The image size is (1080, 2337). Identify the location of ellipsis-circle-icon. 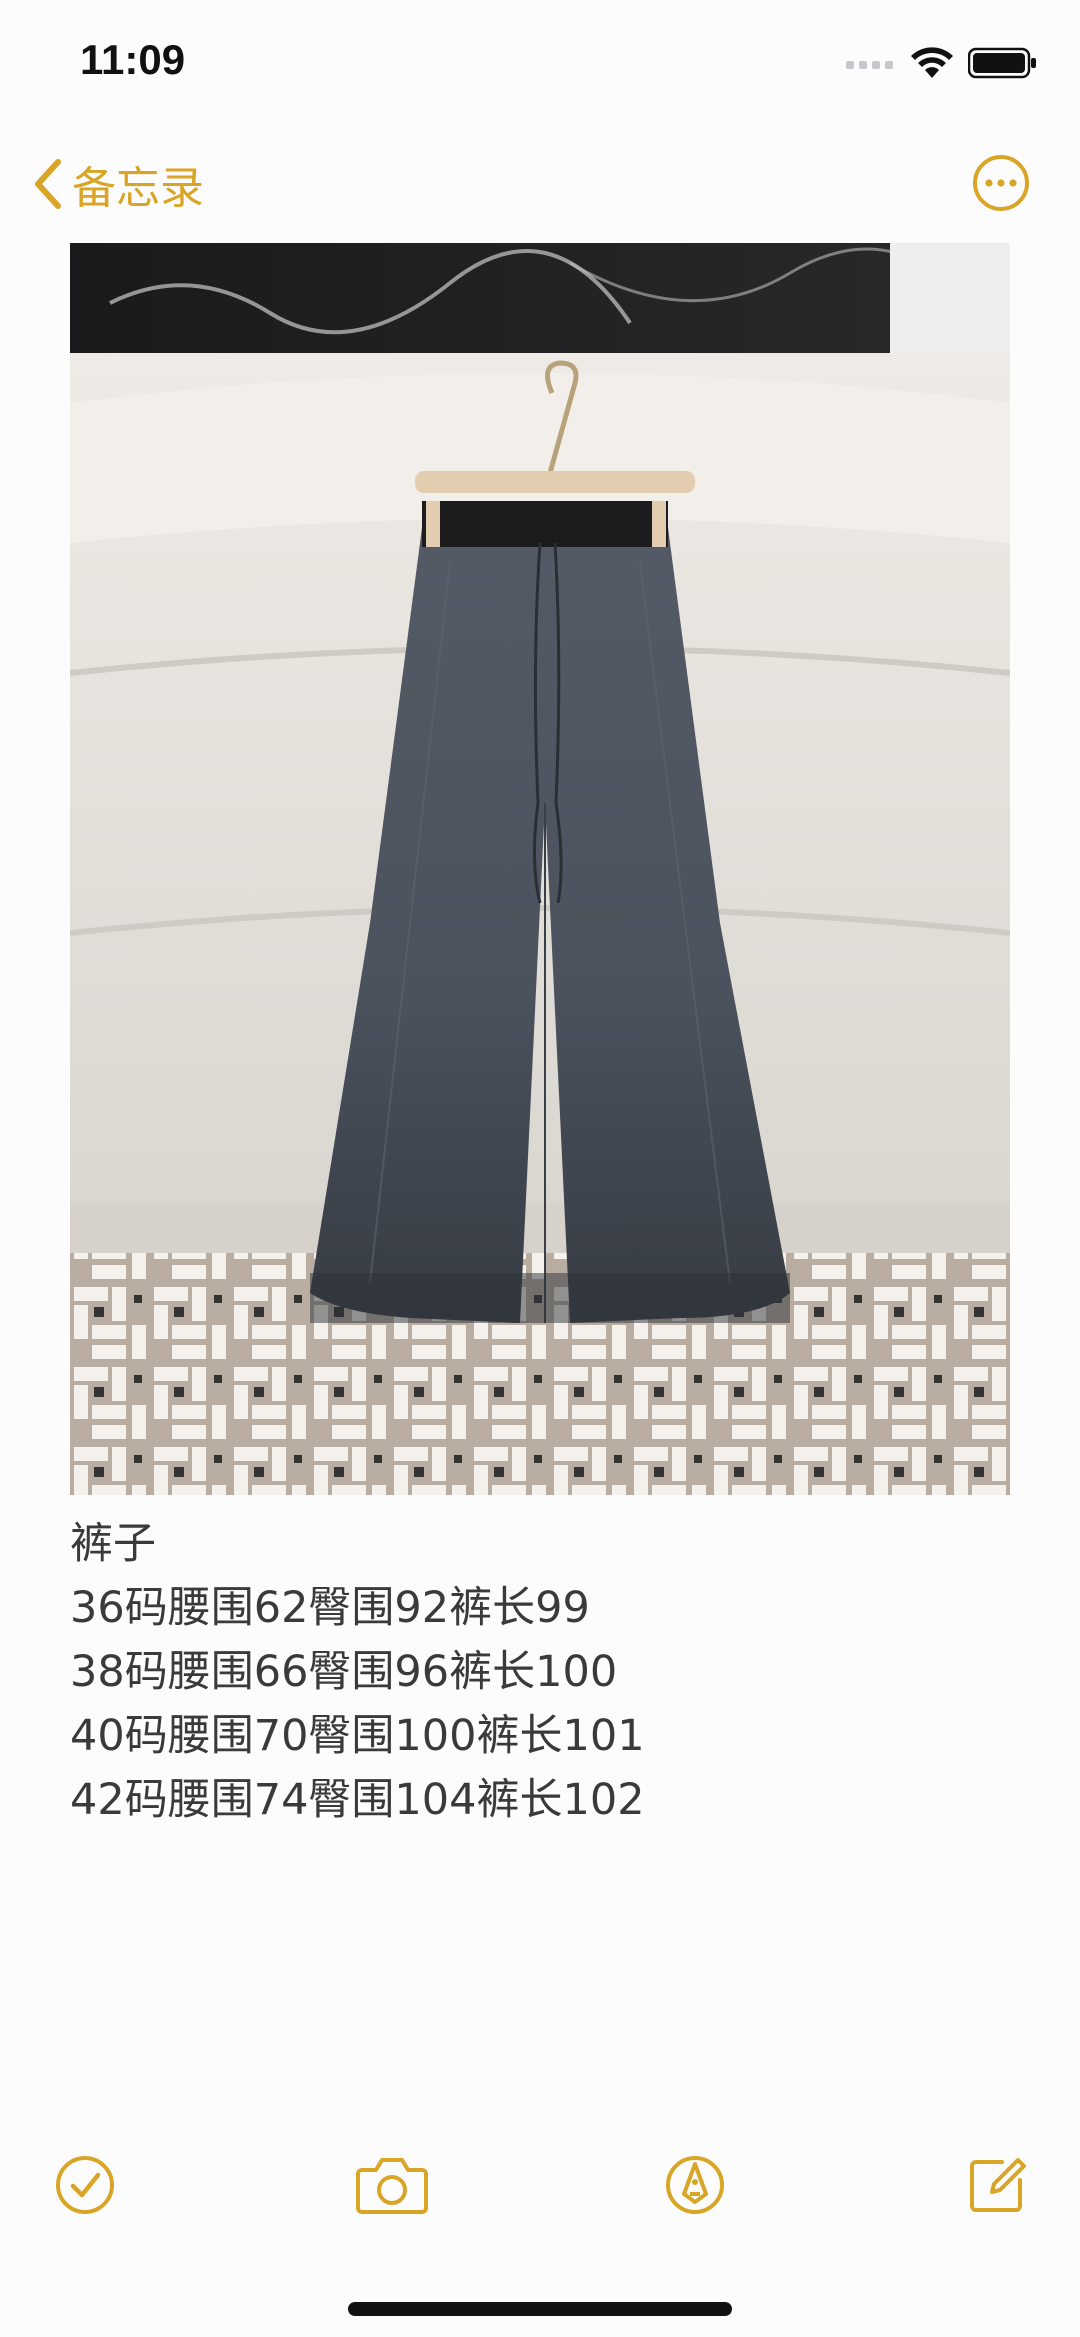
(1001, 183).